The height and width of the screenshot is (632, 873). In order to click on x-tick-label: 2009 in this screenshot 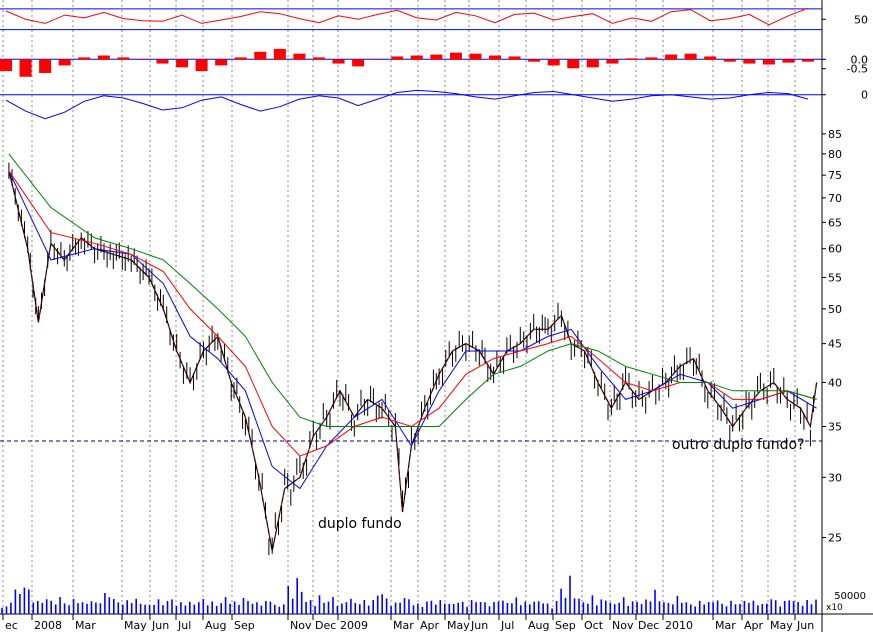, I will do `click(354, 625)`.